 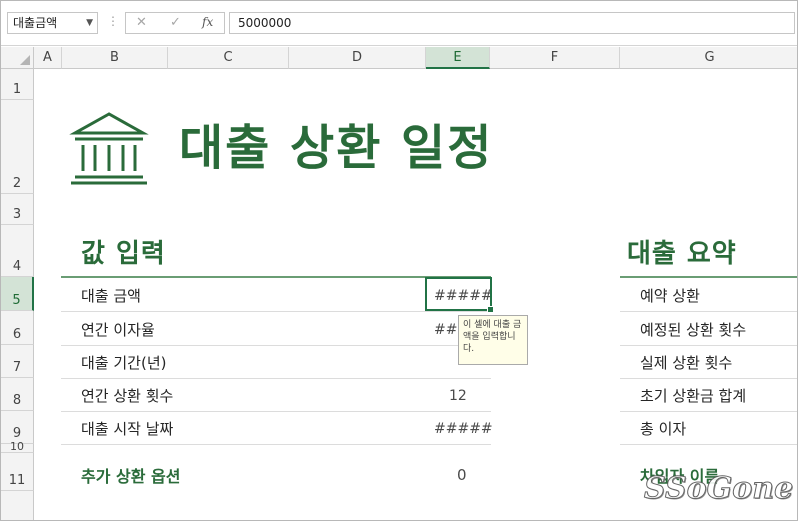 I want to click on column-header-f: F, so click(x=555, y=58).